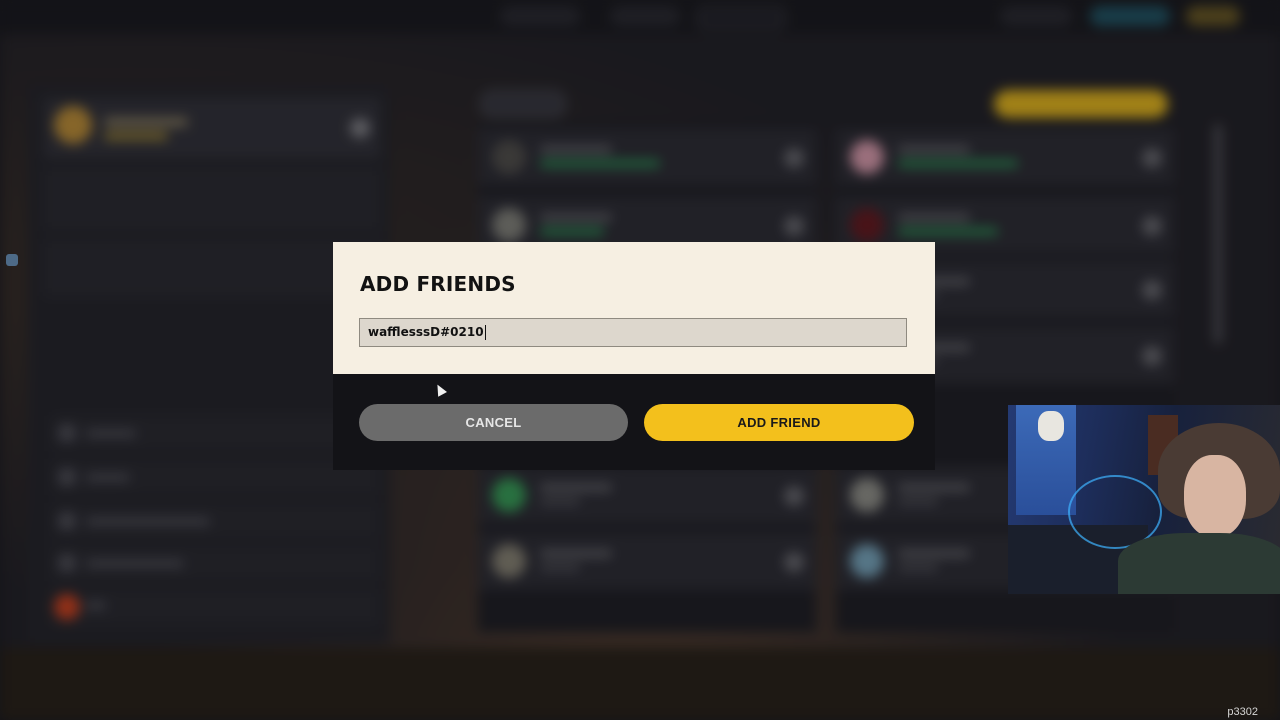 Image resolution: width=1280 pixels, height=720 pixels. I want to click on webcam-person-face, so click(1215, 496).